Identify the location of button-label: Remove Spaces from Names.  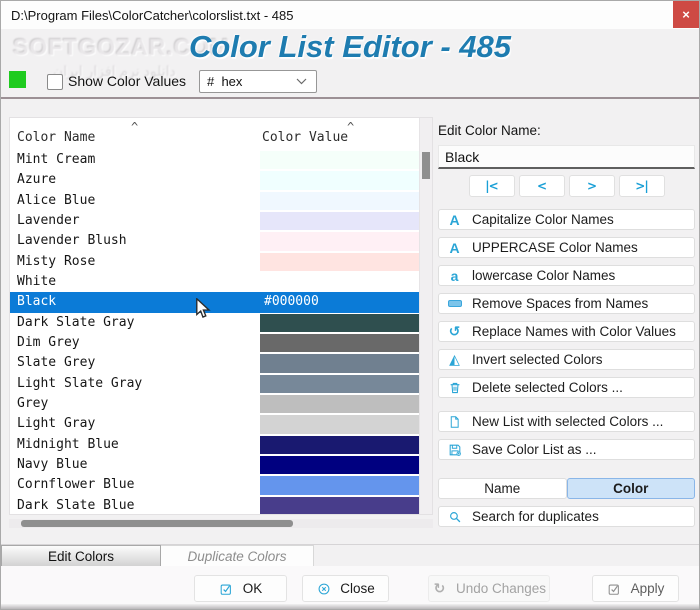
(560, 303).